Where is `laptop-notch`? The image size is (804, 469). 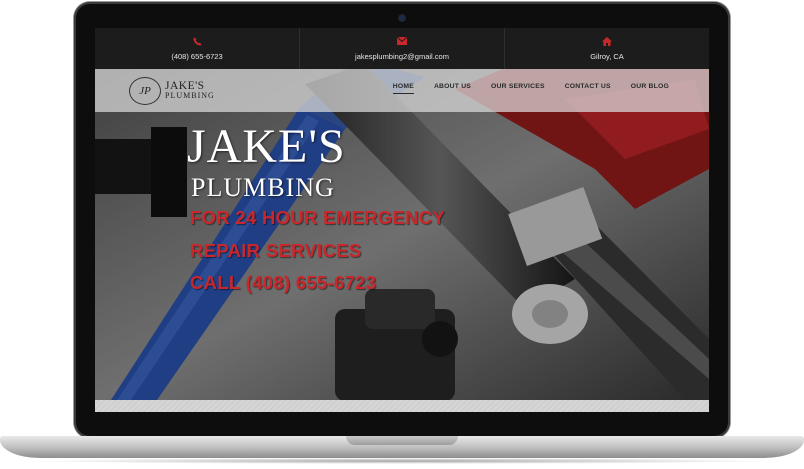
laptop-notch is located at coordinates (402, 440).